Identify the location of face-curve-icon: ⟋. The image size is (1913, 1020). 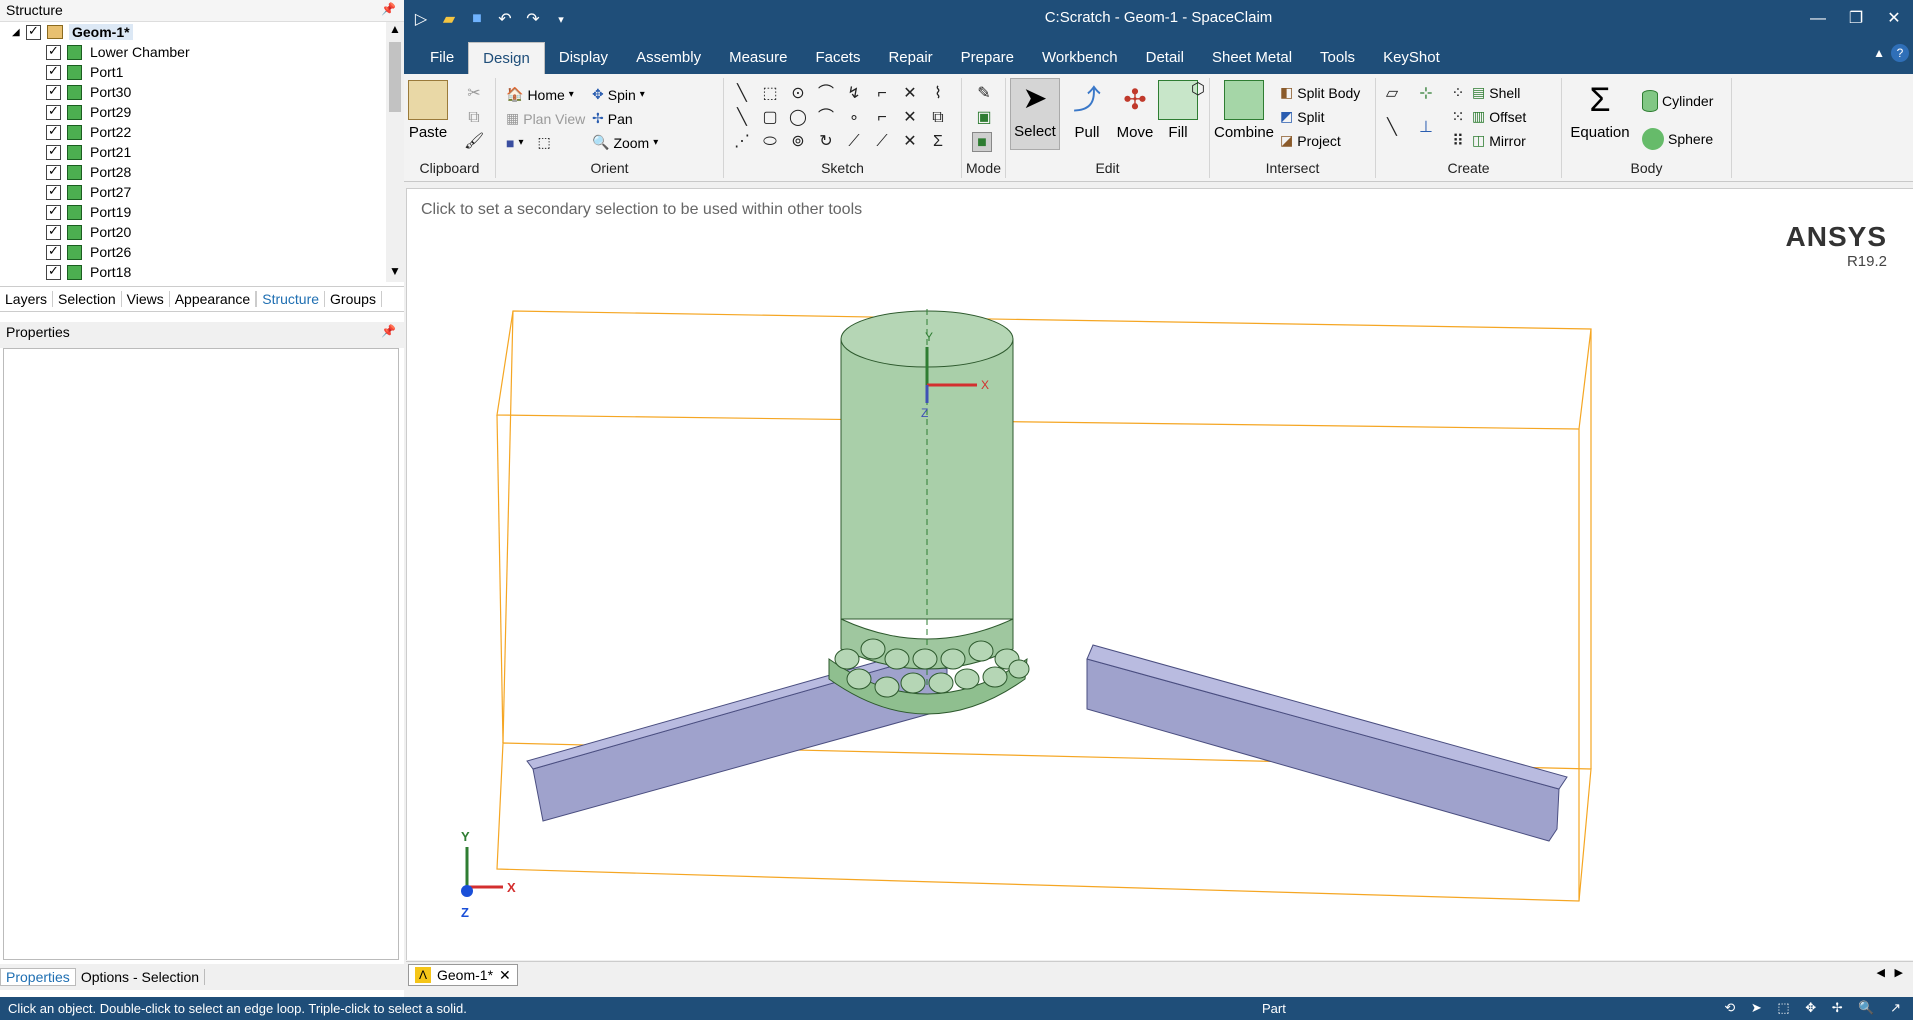
(882, 142).